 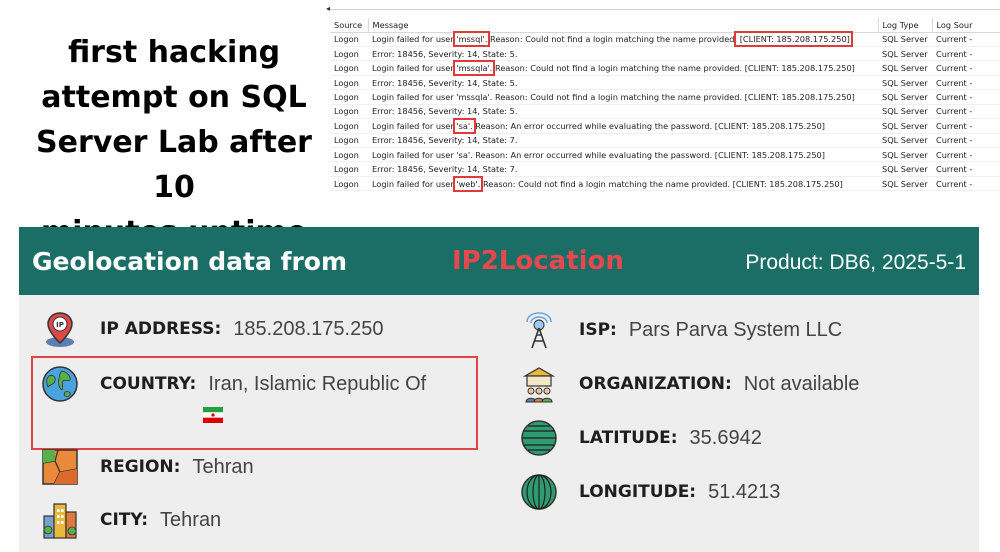 I want to click on highlighted-username: 'sa'., so click(x=464, y=125).